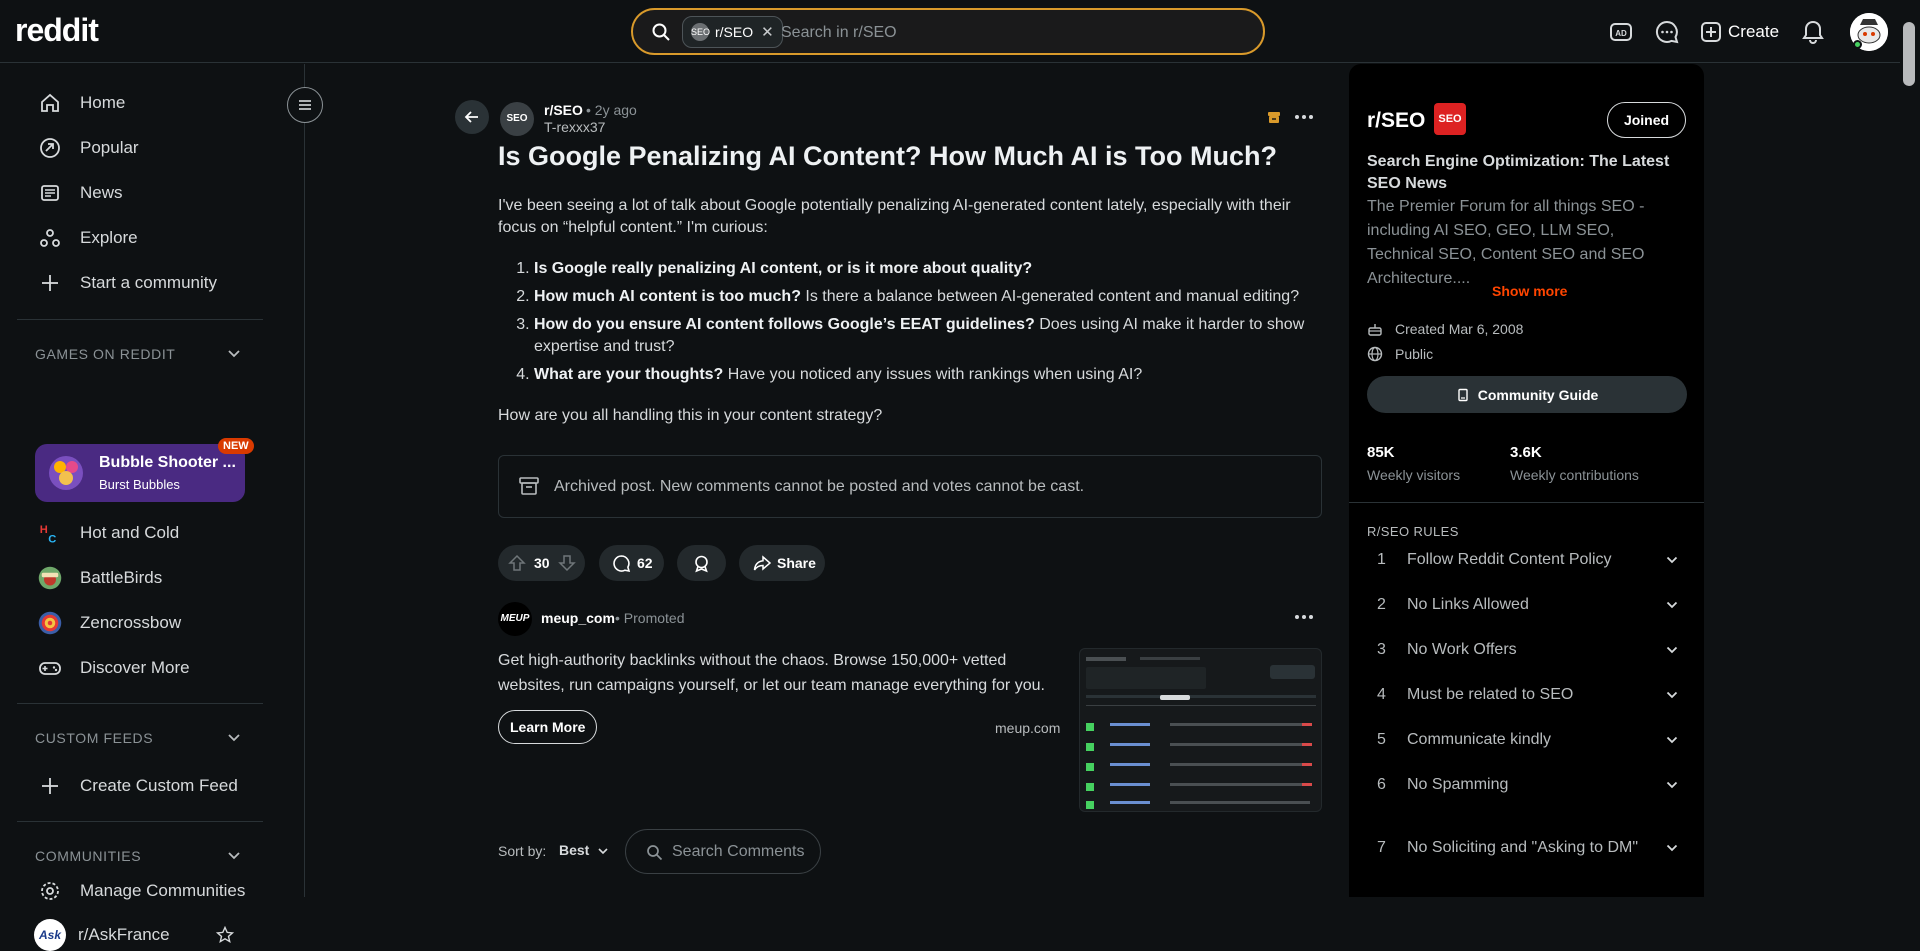 The height and width of the screenshot is (951, 1920). I want to click on sort-dropdown: Best, so click(584, 850).